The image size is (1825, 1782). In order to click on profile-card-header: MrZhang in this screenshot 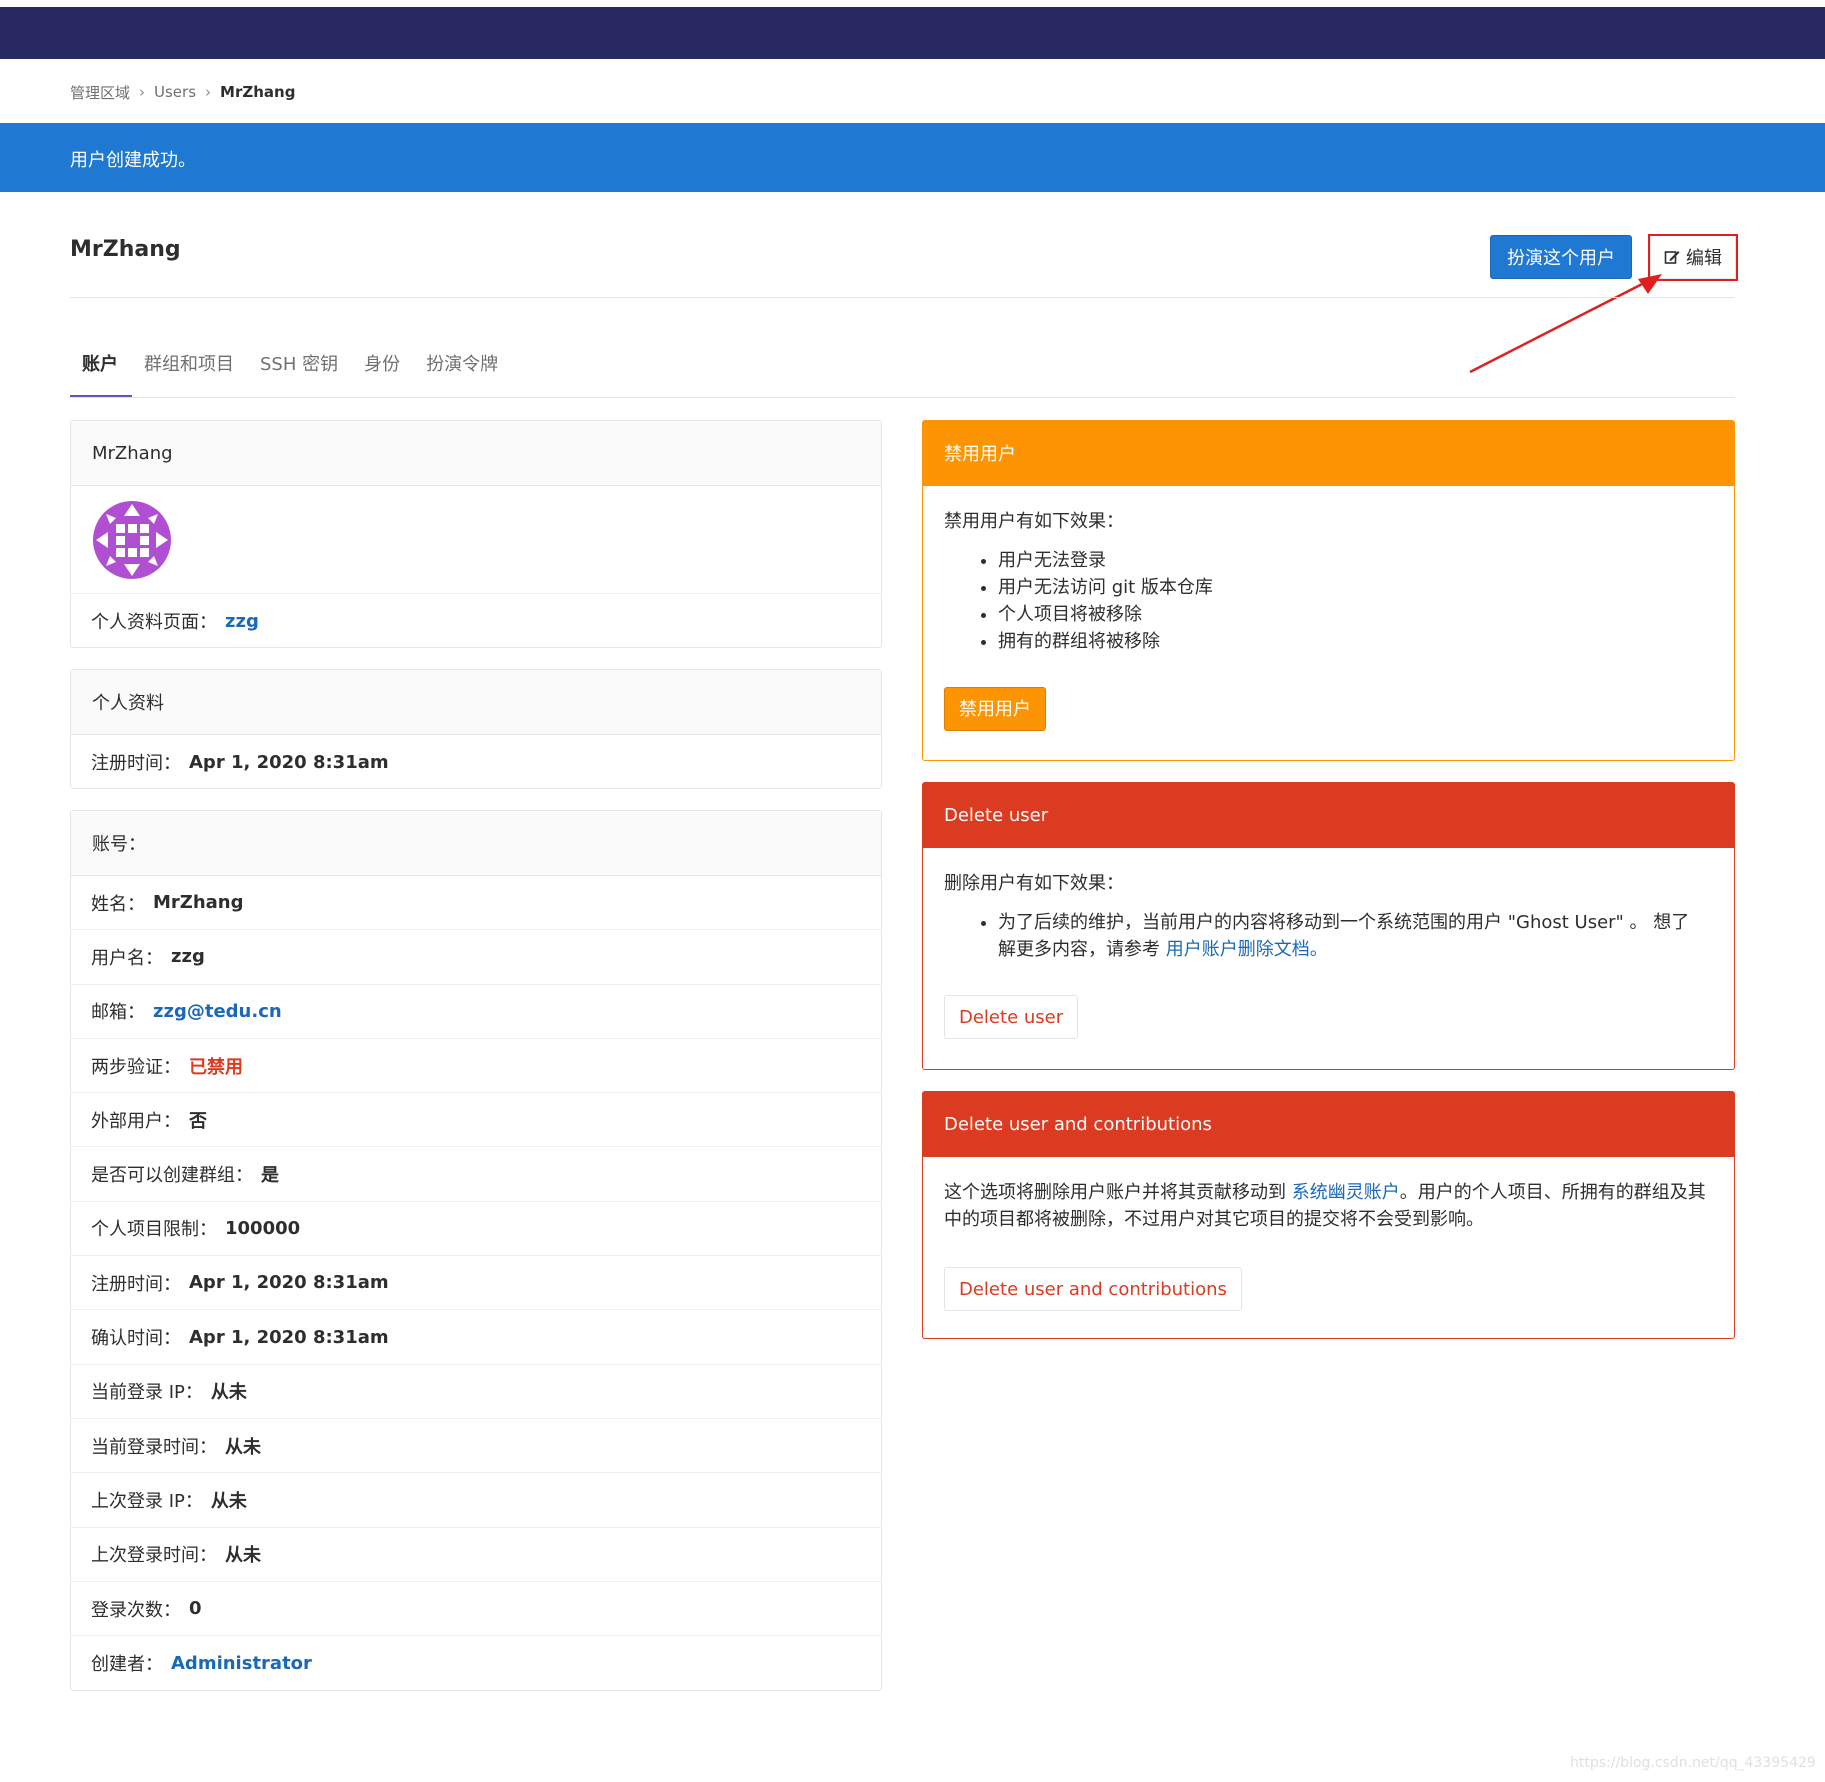, I will do `click(476, 453)`.